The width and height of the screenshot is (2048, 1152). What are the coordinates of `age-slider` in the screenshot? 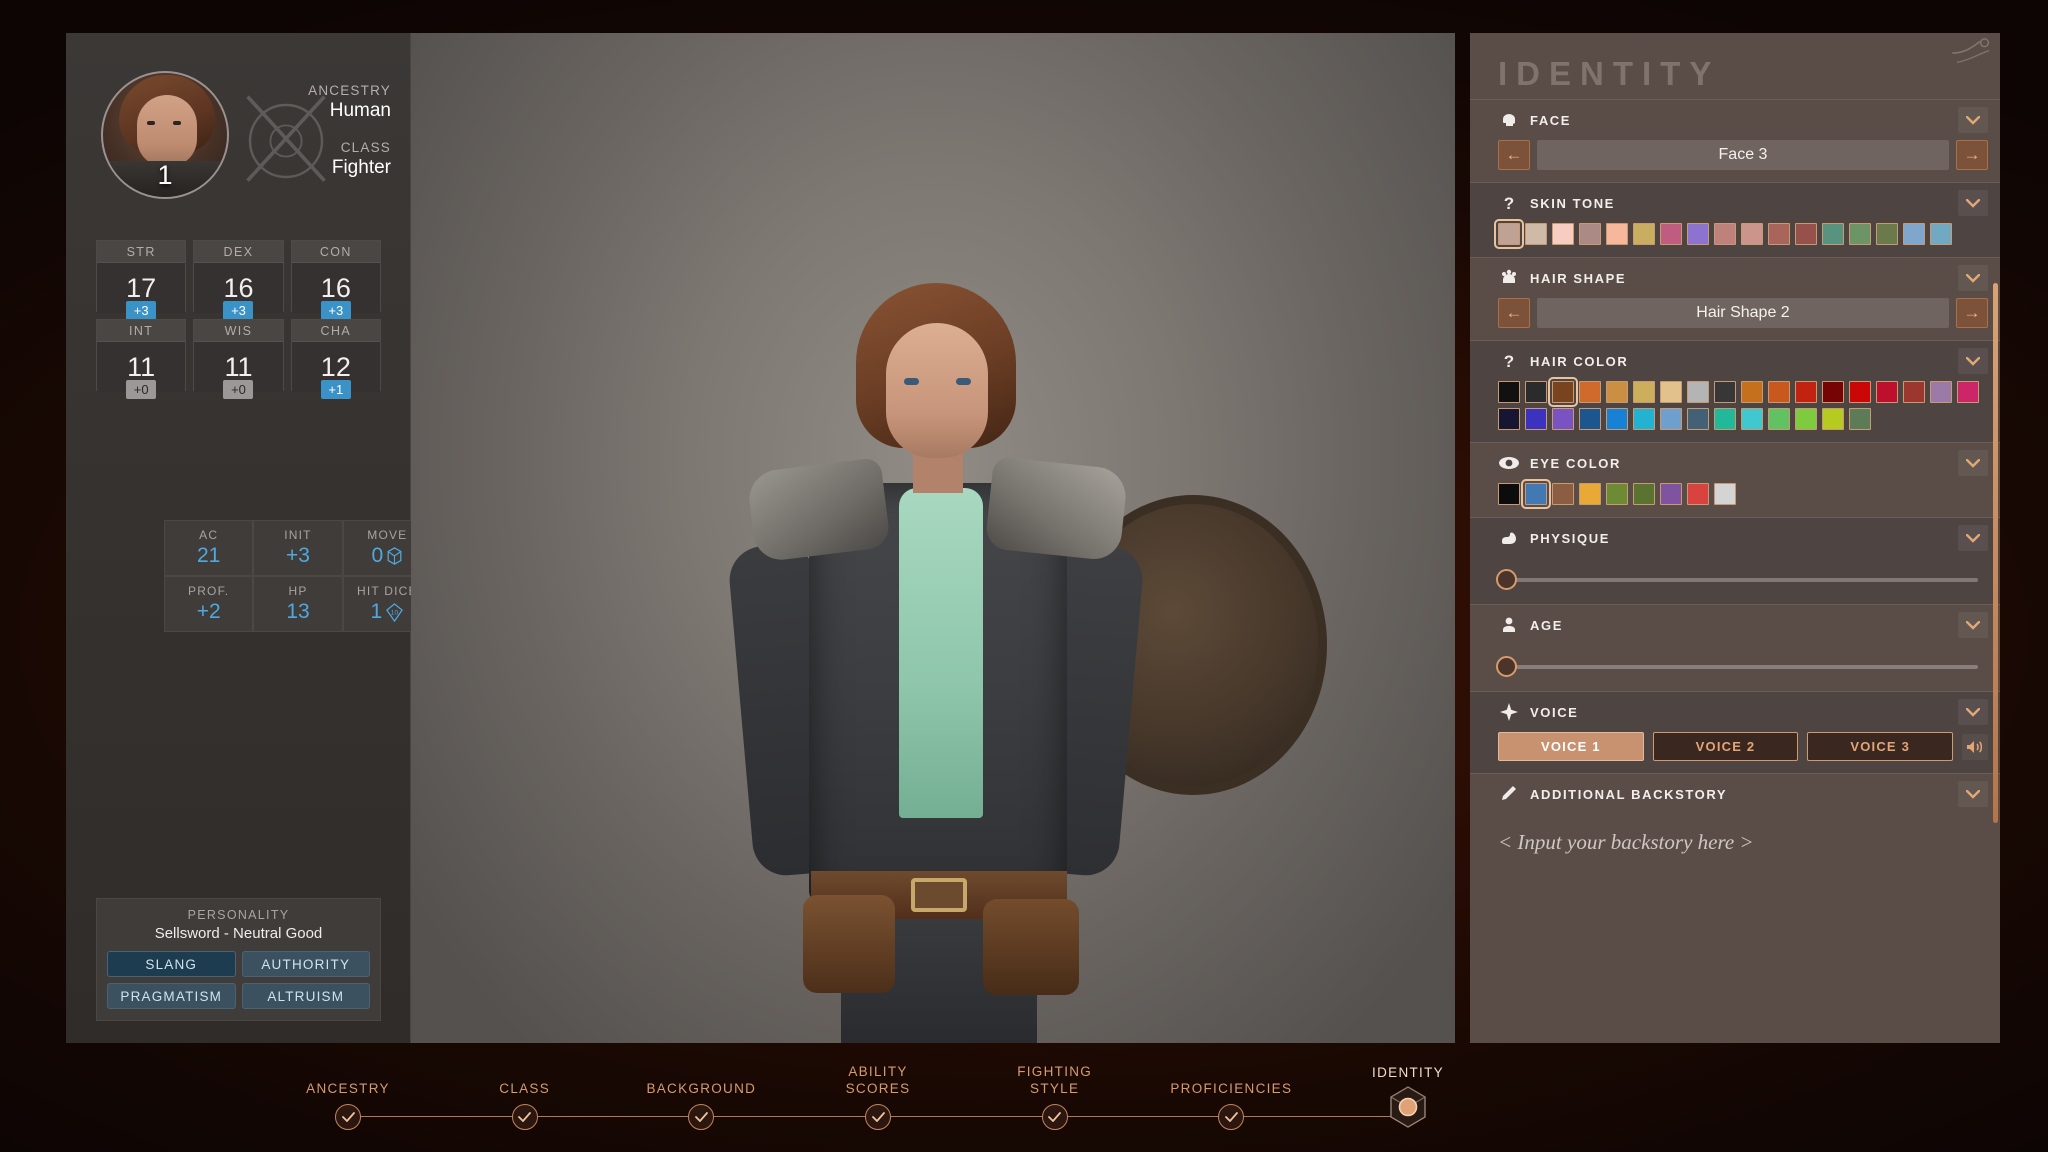 It's located at (1737, 666).